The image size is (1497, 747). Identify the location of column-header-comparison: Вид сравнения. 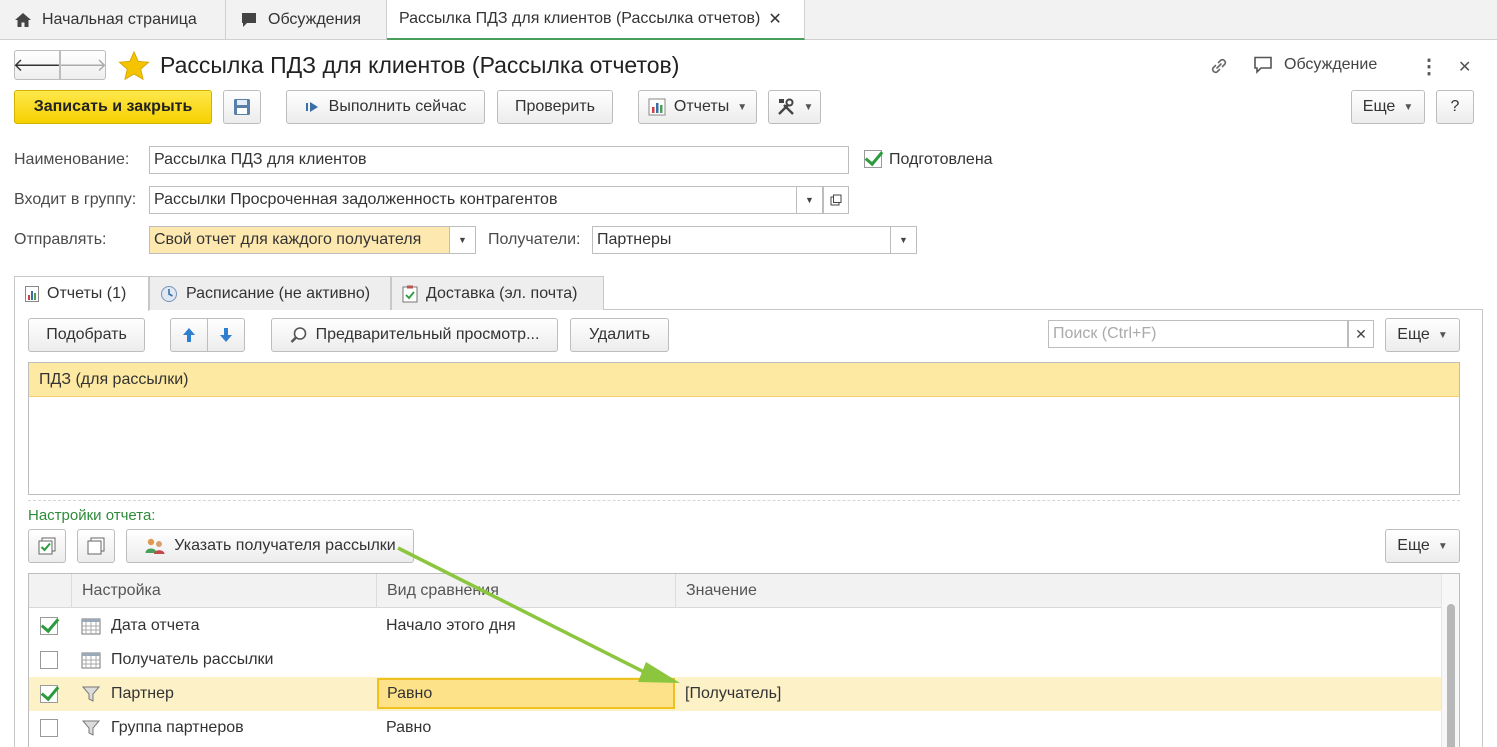
(525, 591).